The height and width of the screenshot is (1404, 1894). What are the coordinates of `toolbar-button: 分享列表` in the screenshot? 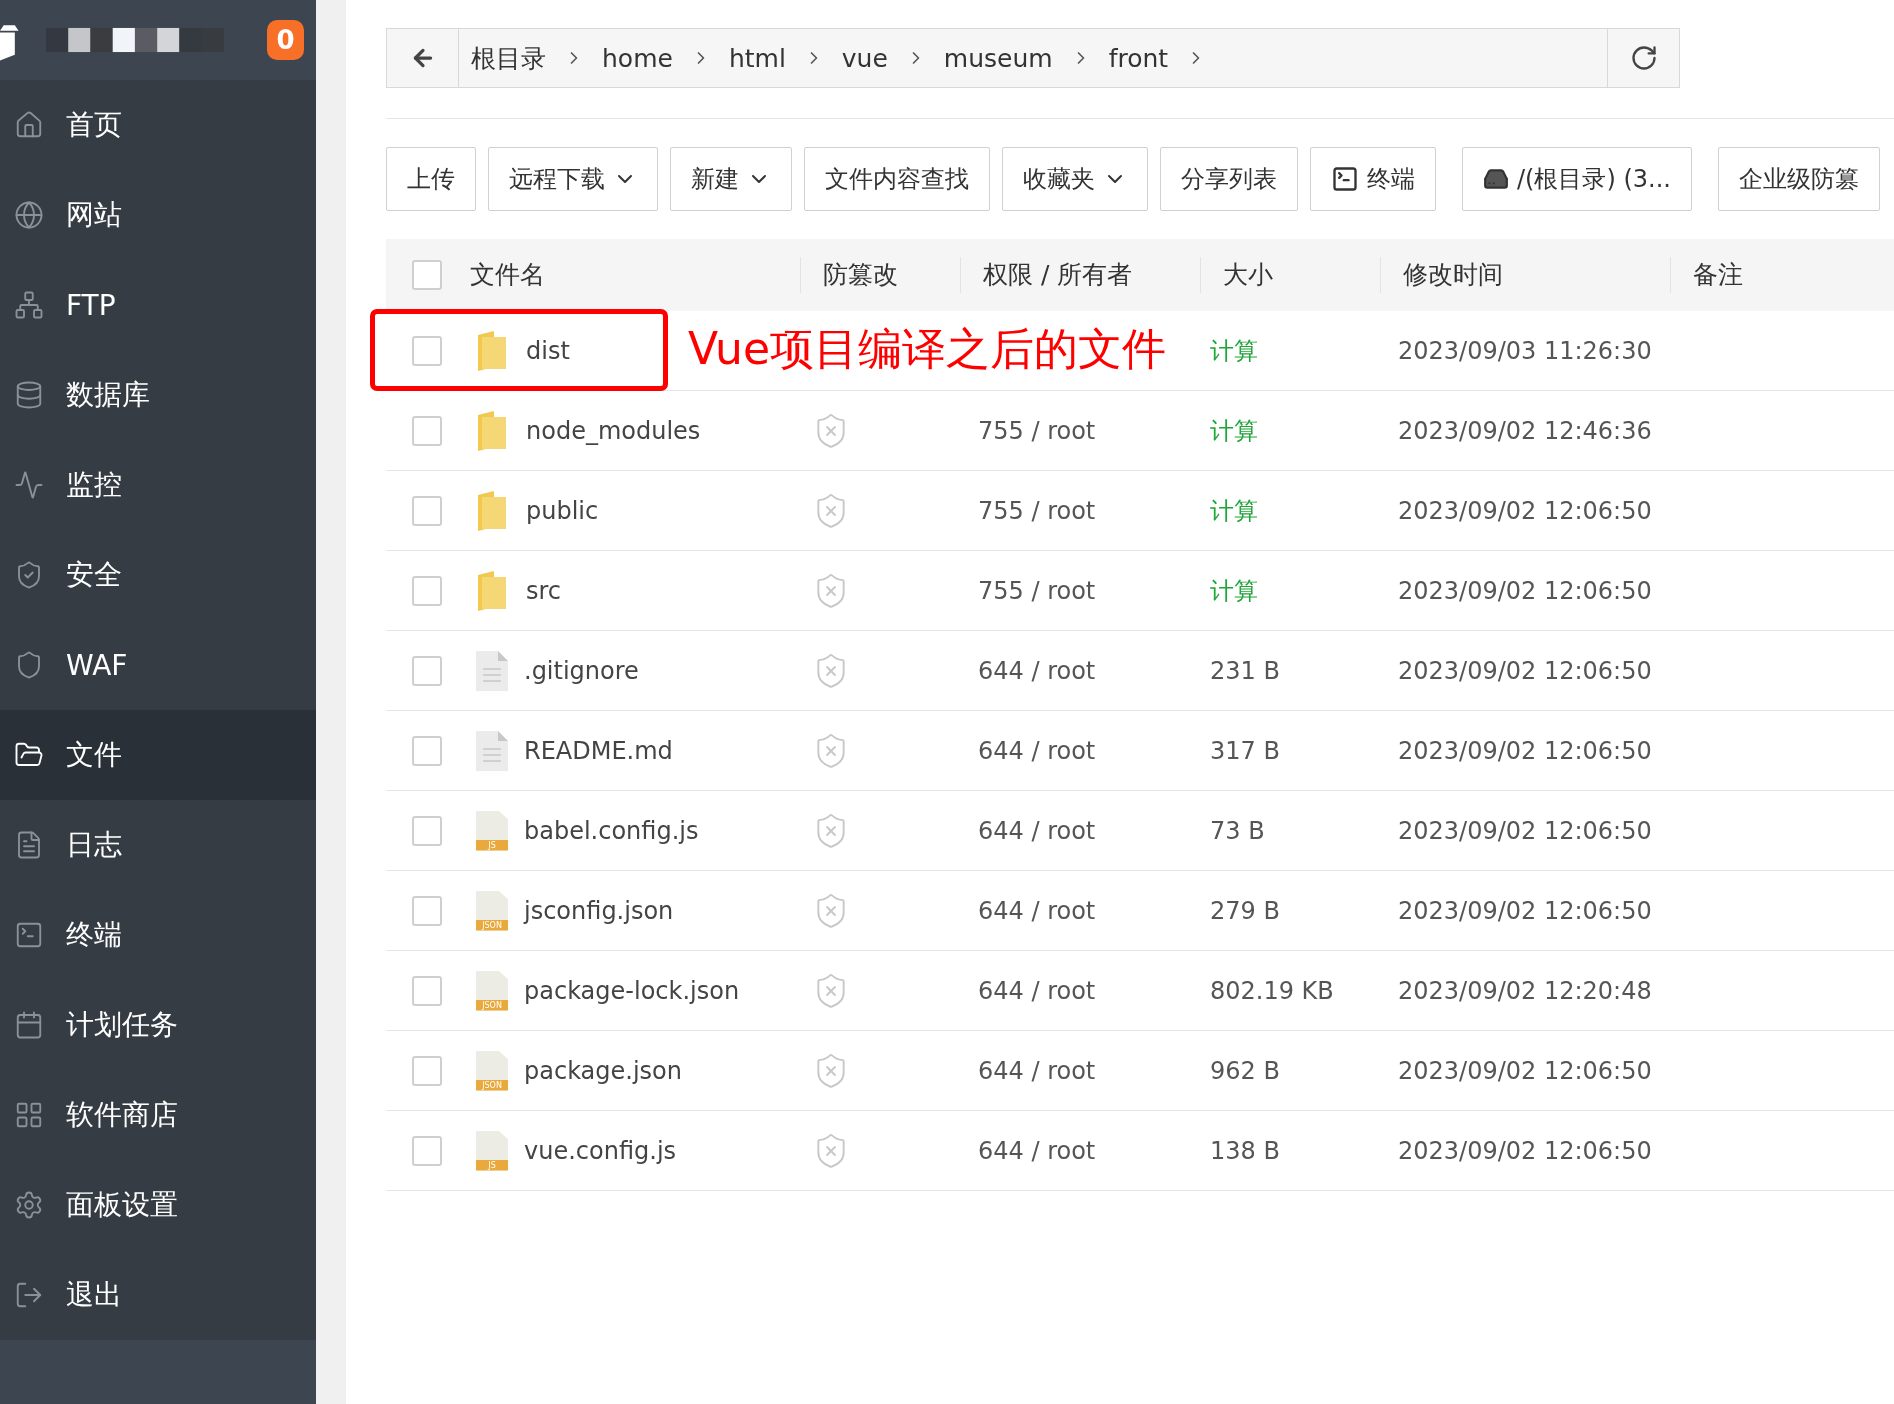 It's located at (1229, 179).